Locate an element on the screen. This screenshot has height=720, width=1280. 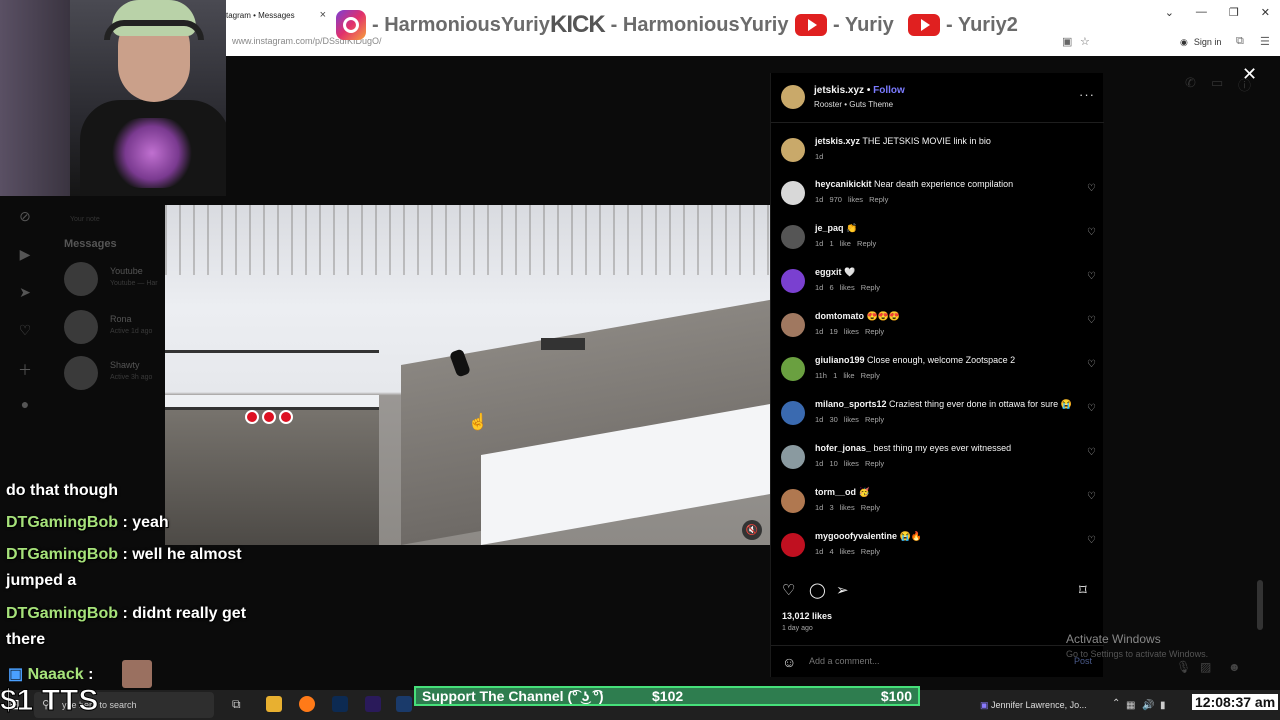
tray-chevron-icon: ⌃ is located at coordinates (1116, 703).